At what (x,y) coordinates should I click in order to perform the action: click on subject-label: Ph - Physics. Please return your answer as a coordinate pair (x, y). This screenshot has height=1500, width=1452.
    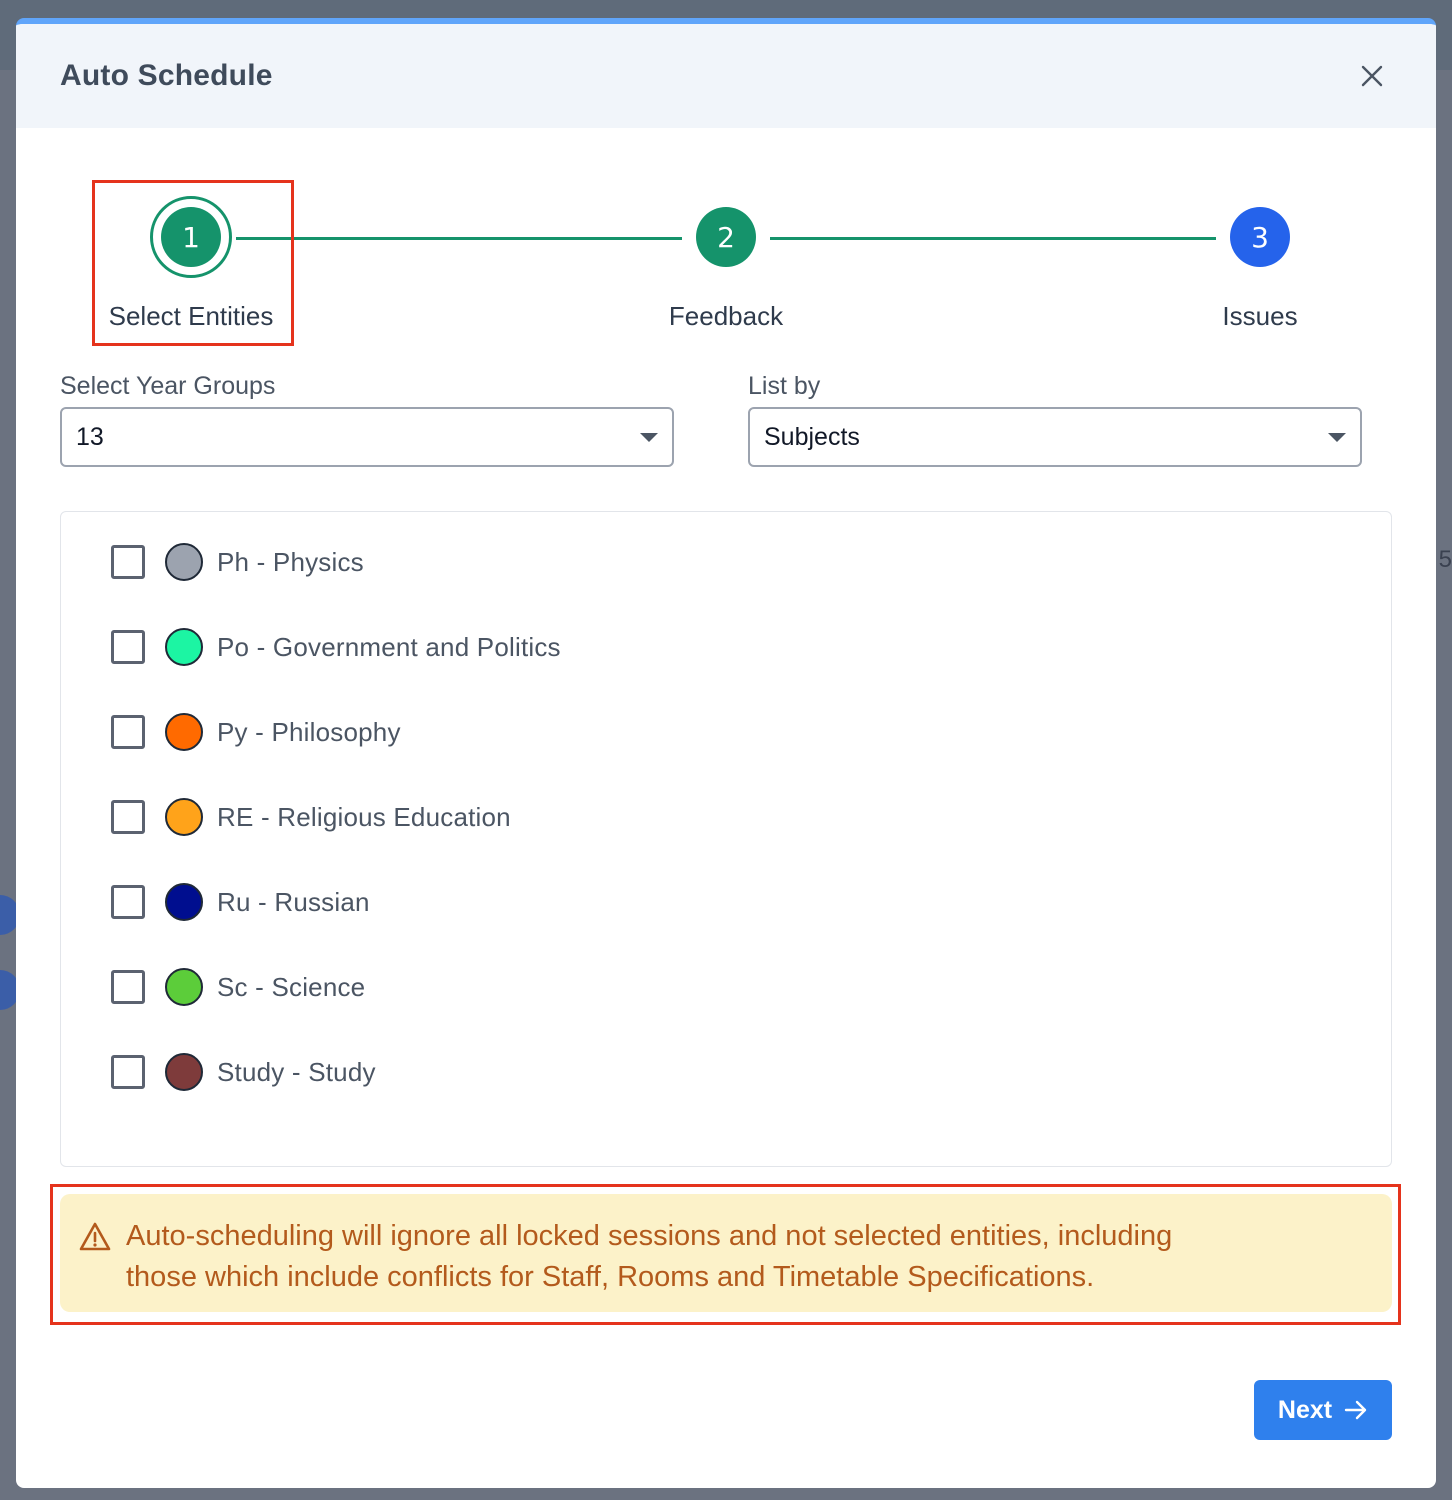
    Looking at the image, I should click on (290, 561).